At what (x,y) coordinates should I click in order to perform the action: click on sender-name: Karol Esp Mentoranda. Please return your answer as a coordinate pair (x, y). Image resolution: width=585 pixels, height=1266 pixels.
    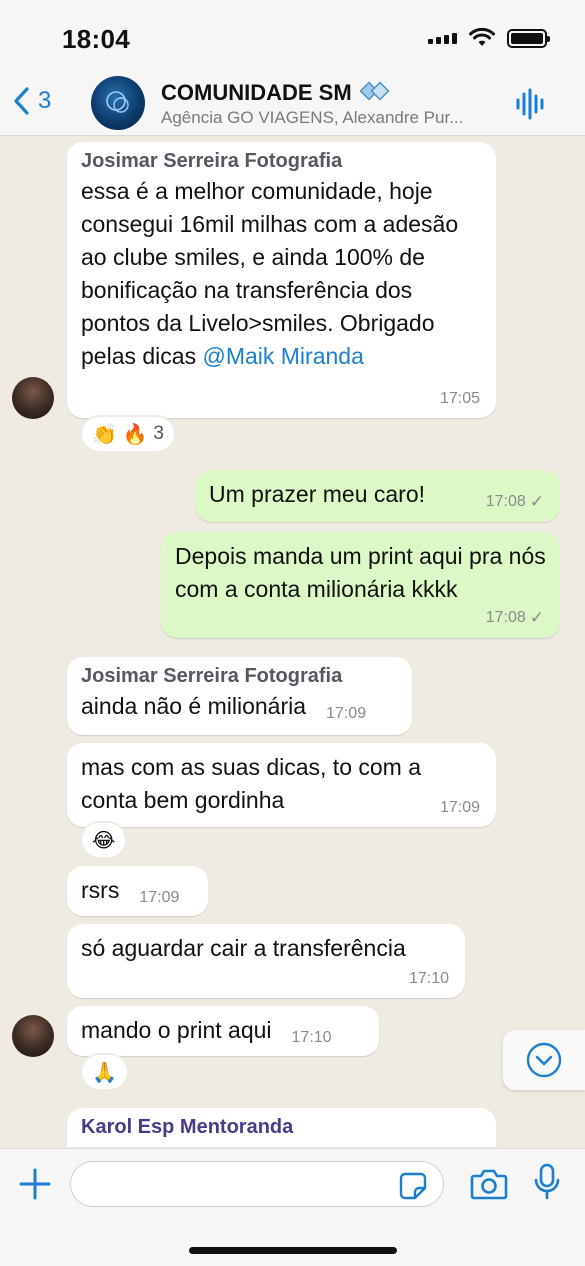
    Looking at the image, I should click on (281, 1127).